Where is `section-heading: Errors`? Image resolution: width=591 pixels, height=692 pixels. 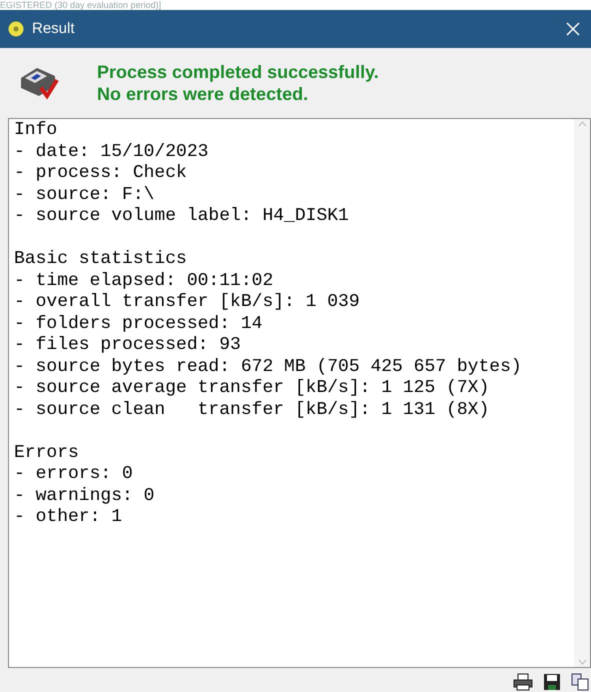
section-heading: Errors is located at coordinates (47, 453).